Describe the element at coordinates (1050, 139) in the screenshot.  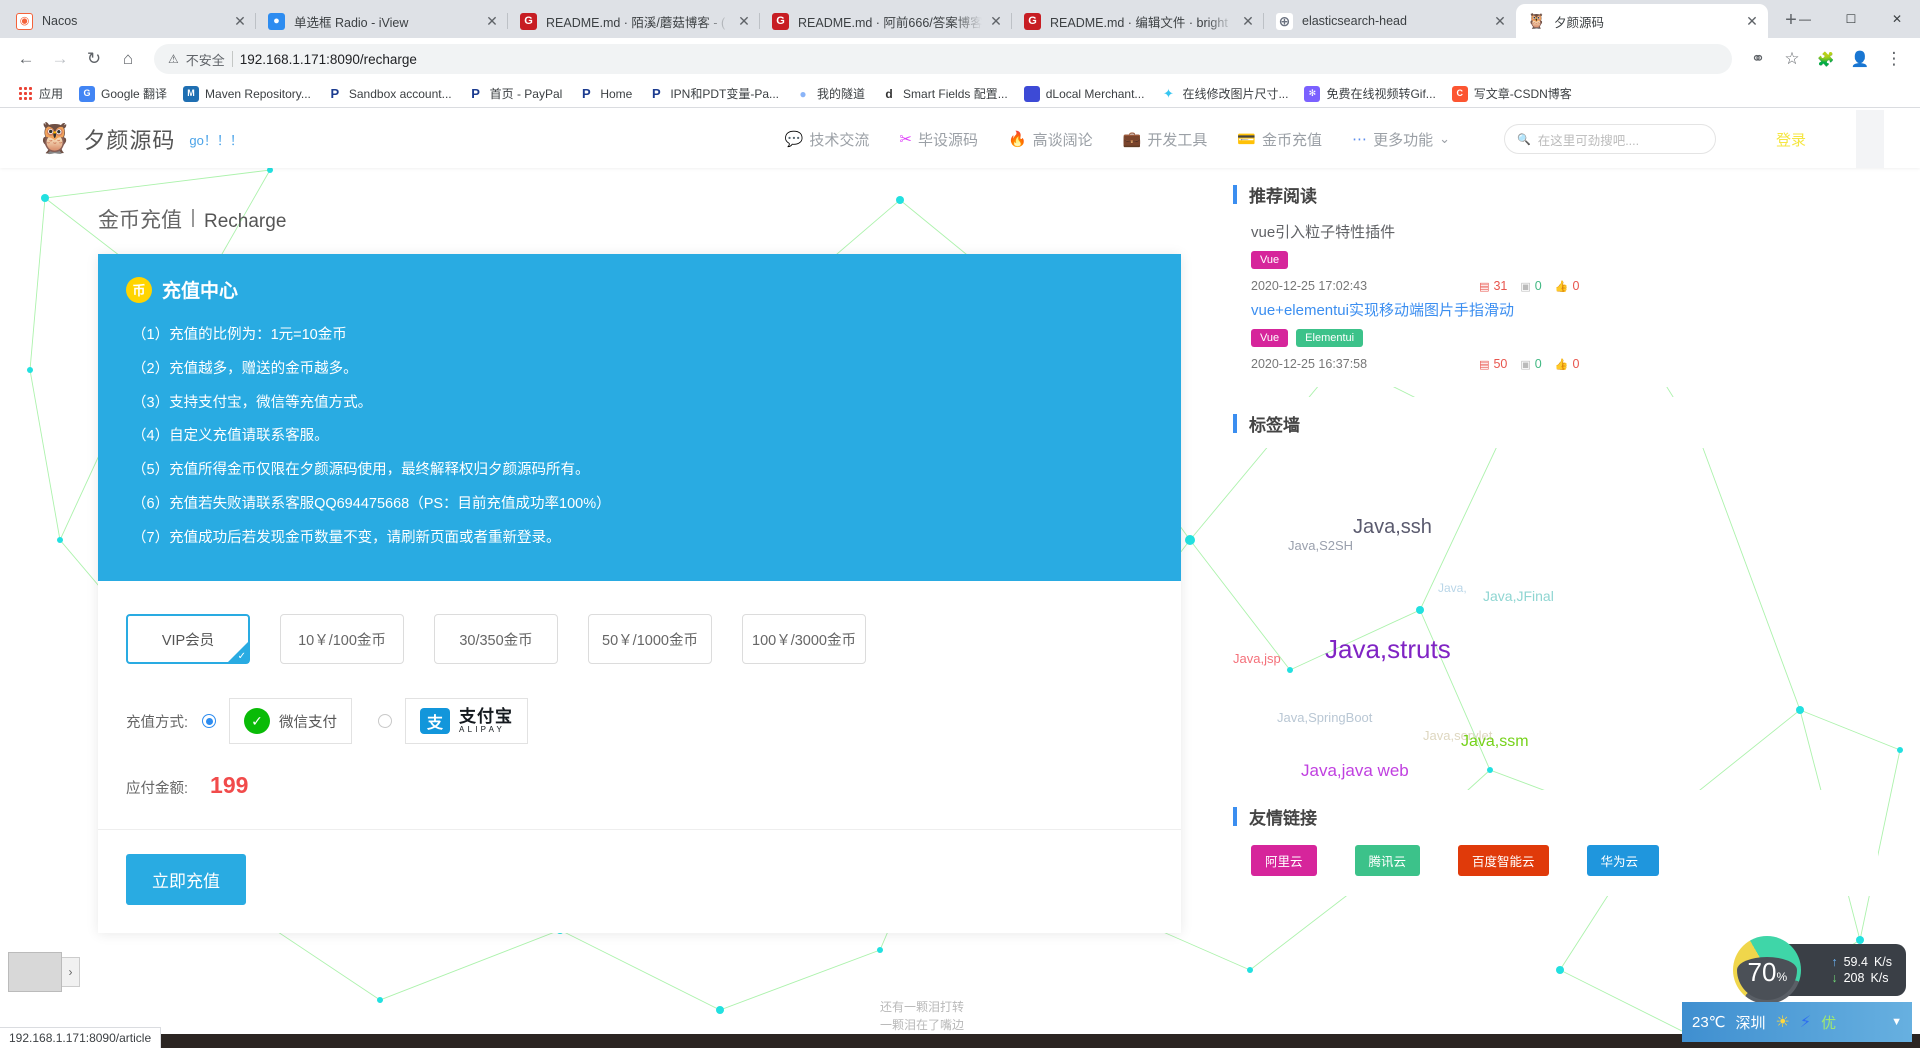
I see `nav-item-forum: 🔥 高谈阔论` at that location.